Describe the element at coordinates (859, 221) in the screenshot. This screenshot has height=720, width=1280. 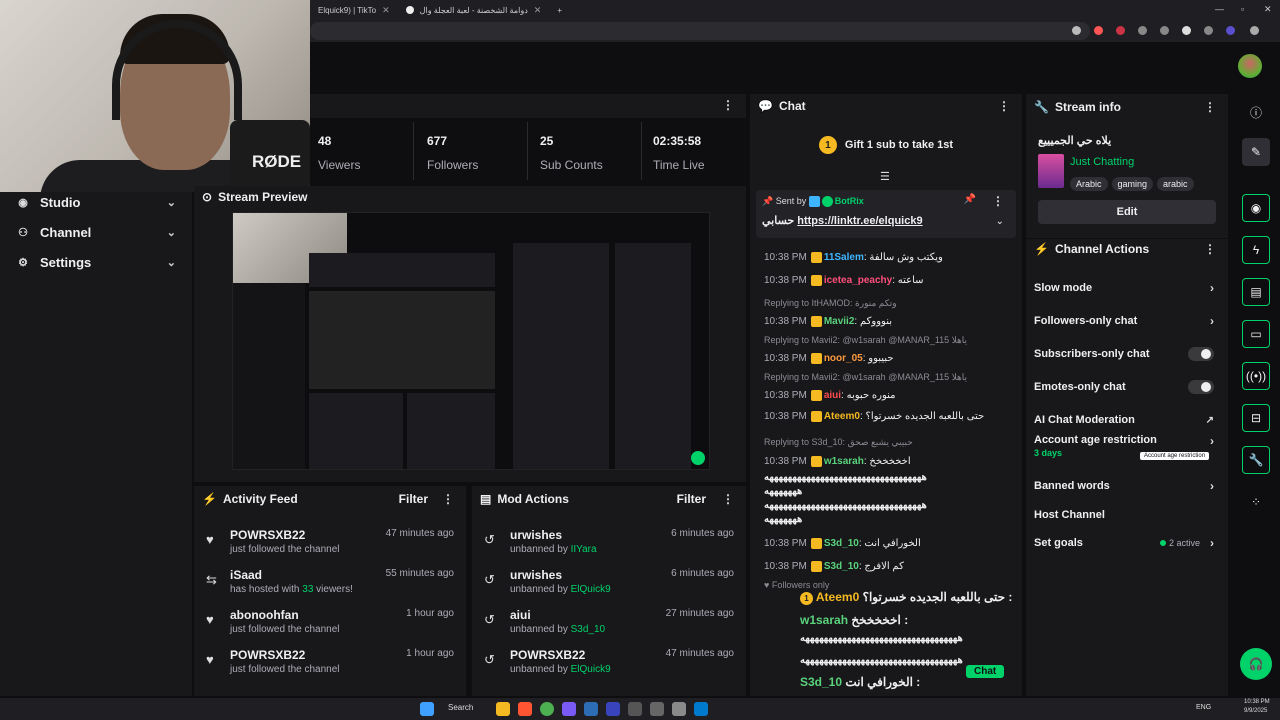
I see `pinned-link: https://linktr.ee/elquick9` at that location.